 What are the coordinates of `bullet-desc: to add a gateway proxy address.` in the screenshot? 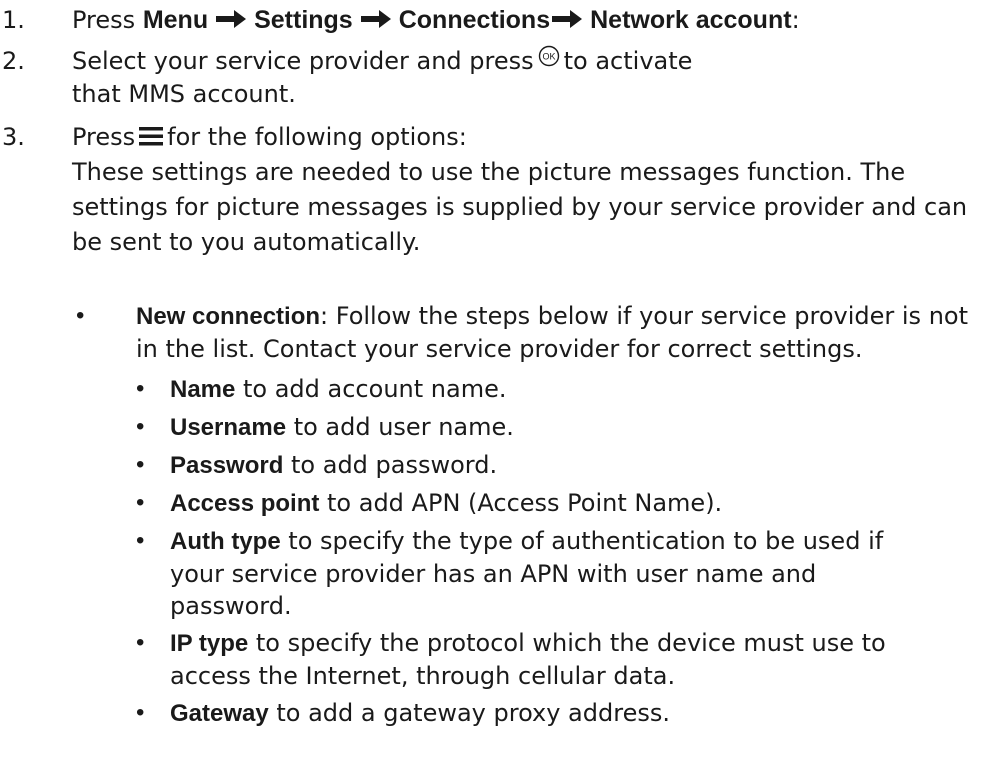 It's located at (469, 713).